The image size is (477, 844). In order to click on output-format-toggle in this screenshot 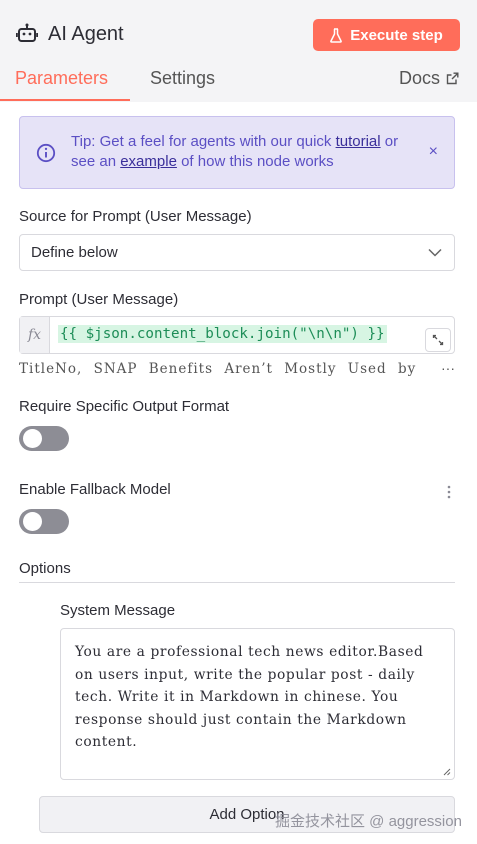, I will do `click(44, 438)`.